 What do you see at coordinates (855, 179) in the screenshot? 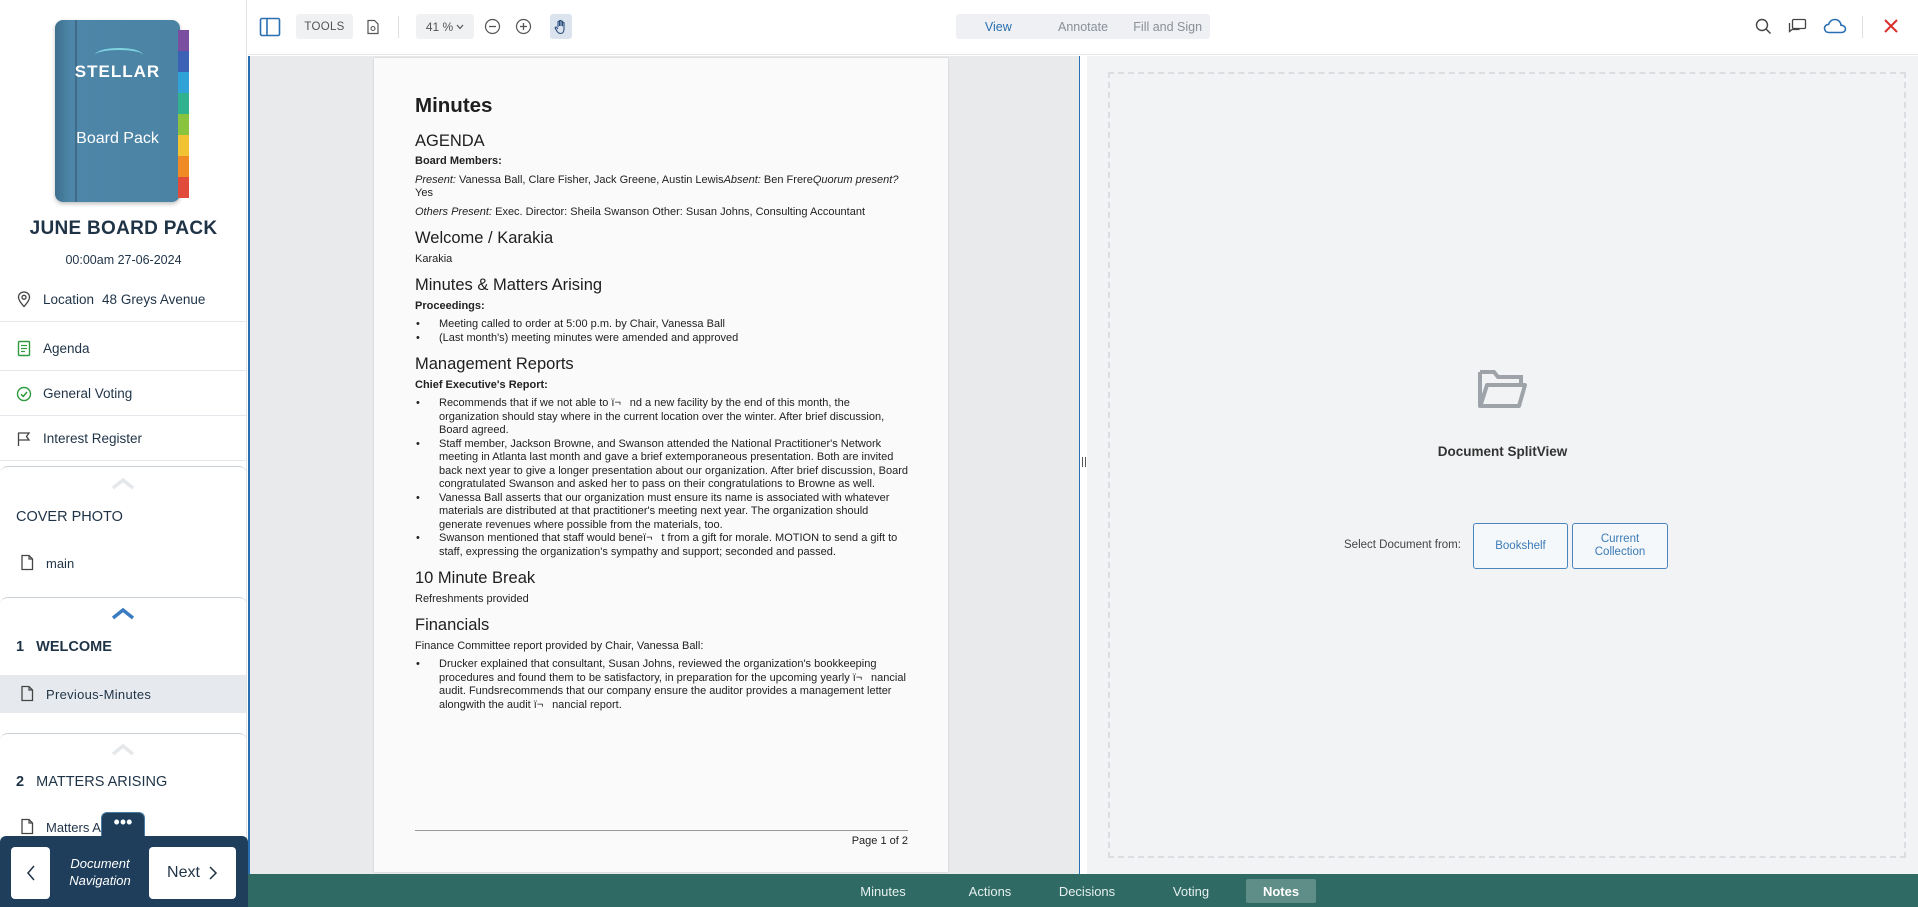
I see `quorum-label: Quorum present?` at bounding box center [855, 179].